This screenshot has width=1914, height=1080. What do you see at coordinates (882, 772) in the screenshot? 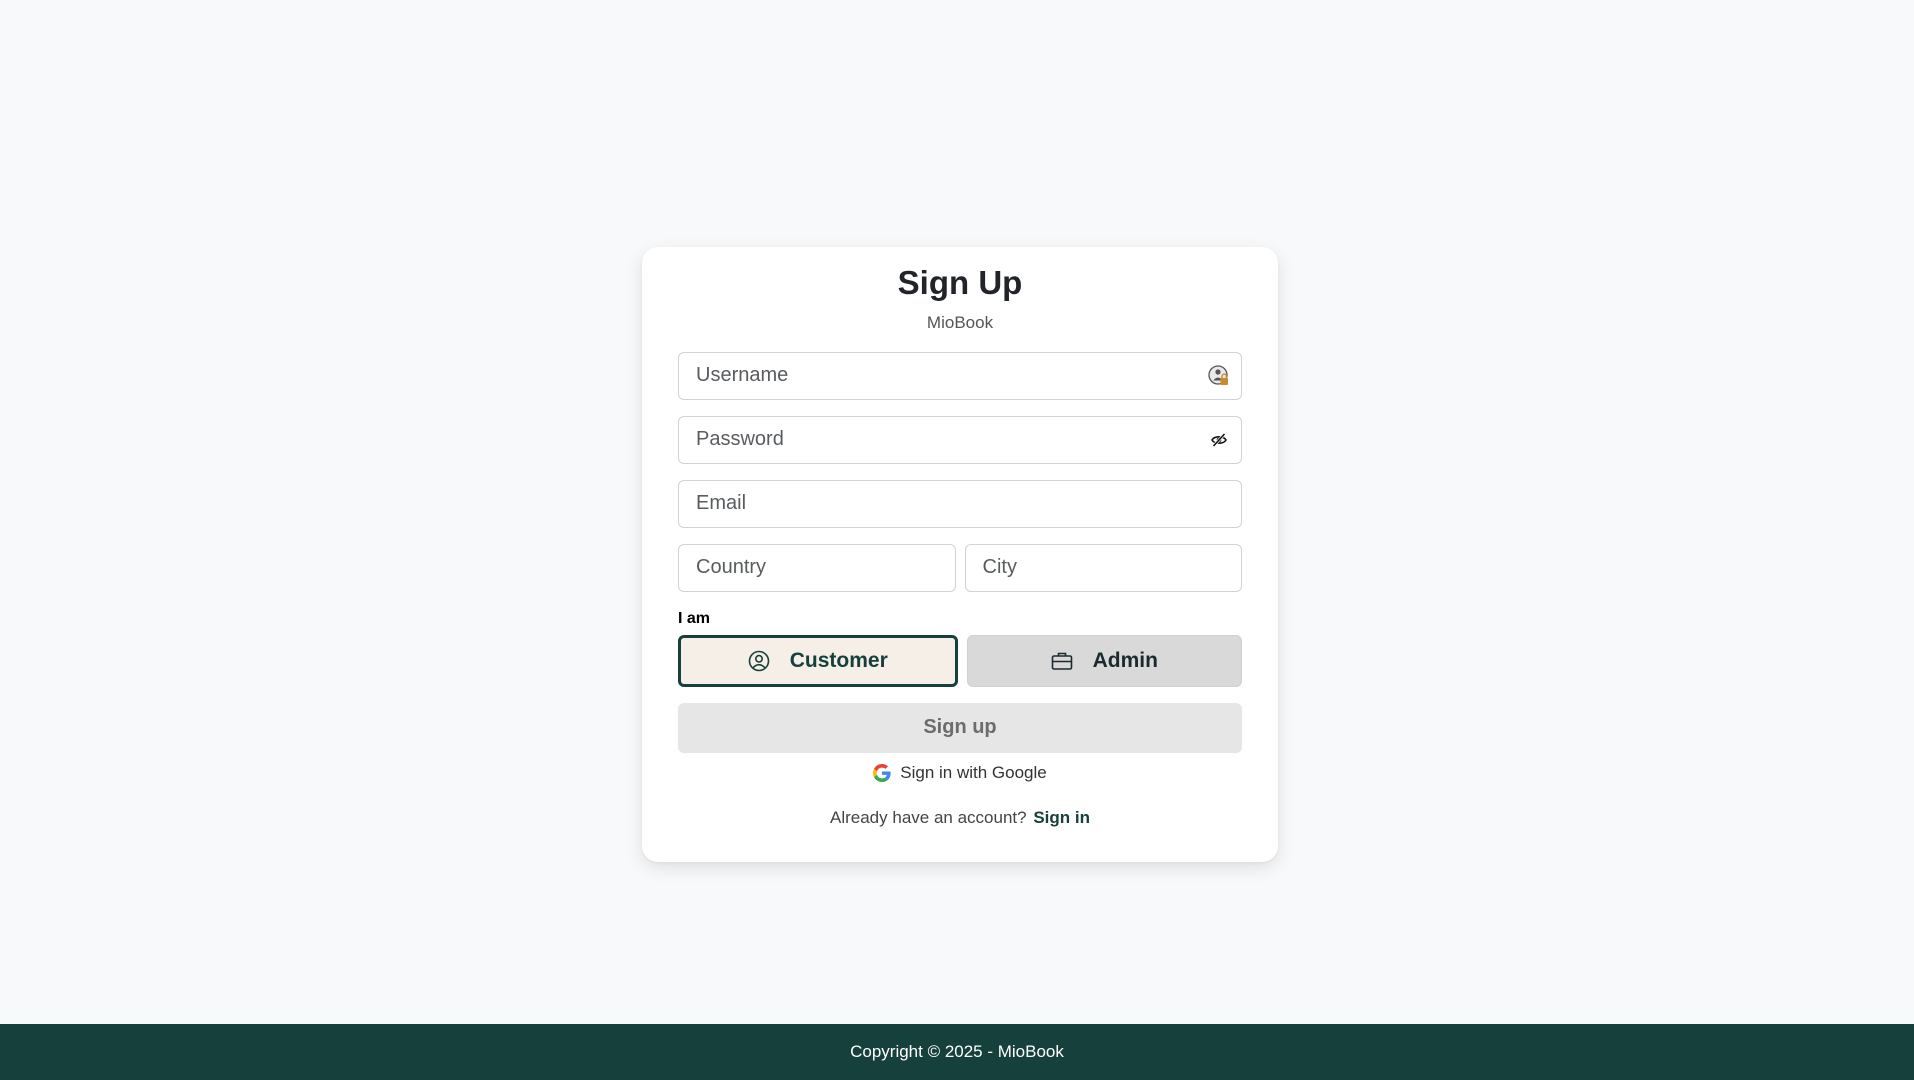
I see `google-icon` at bounding box center [882, 772].